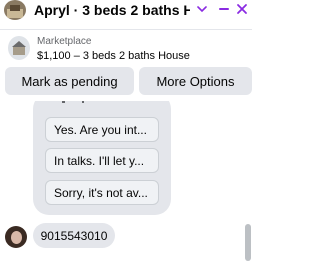  Describe the element at coordinates (73, 102) in the screenshot. I see `truncated-text-glyph` at that location.